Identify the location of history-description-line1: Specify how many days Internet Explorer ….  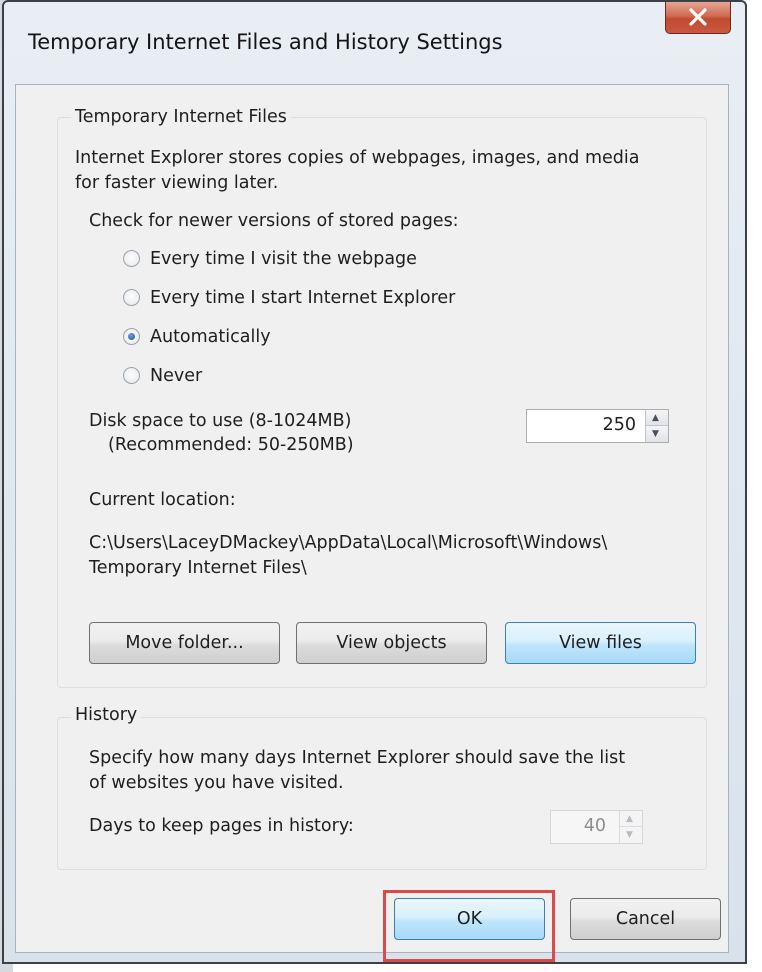
(357, 758).